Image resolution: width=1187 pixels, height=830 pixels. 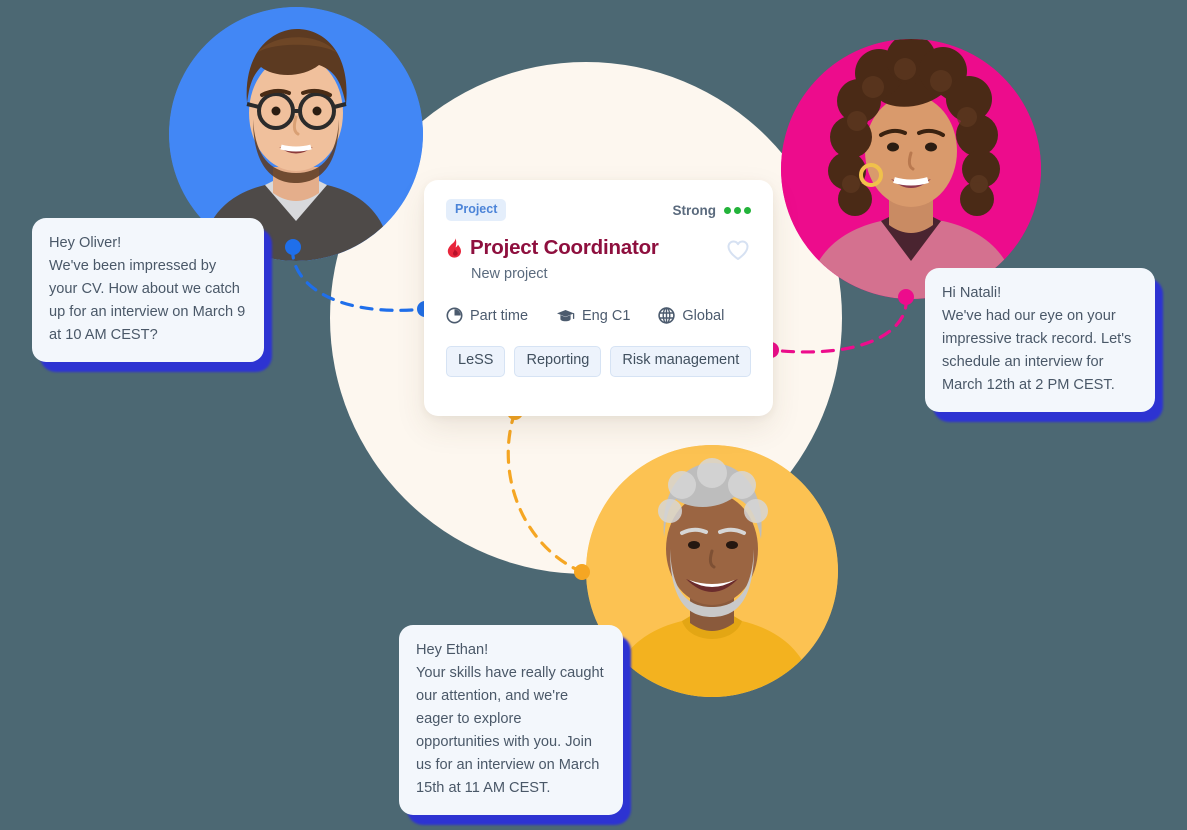 I want to click on match-strength-dots, so click(x=737, y=210).